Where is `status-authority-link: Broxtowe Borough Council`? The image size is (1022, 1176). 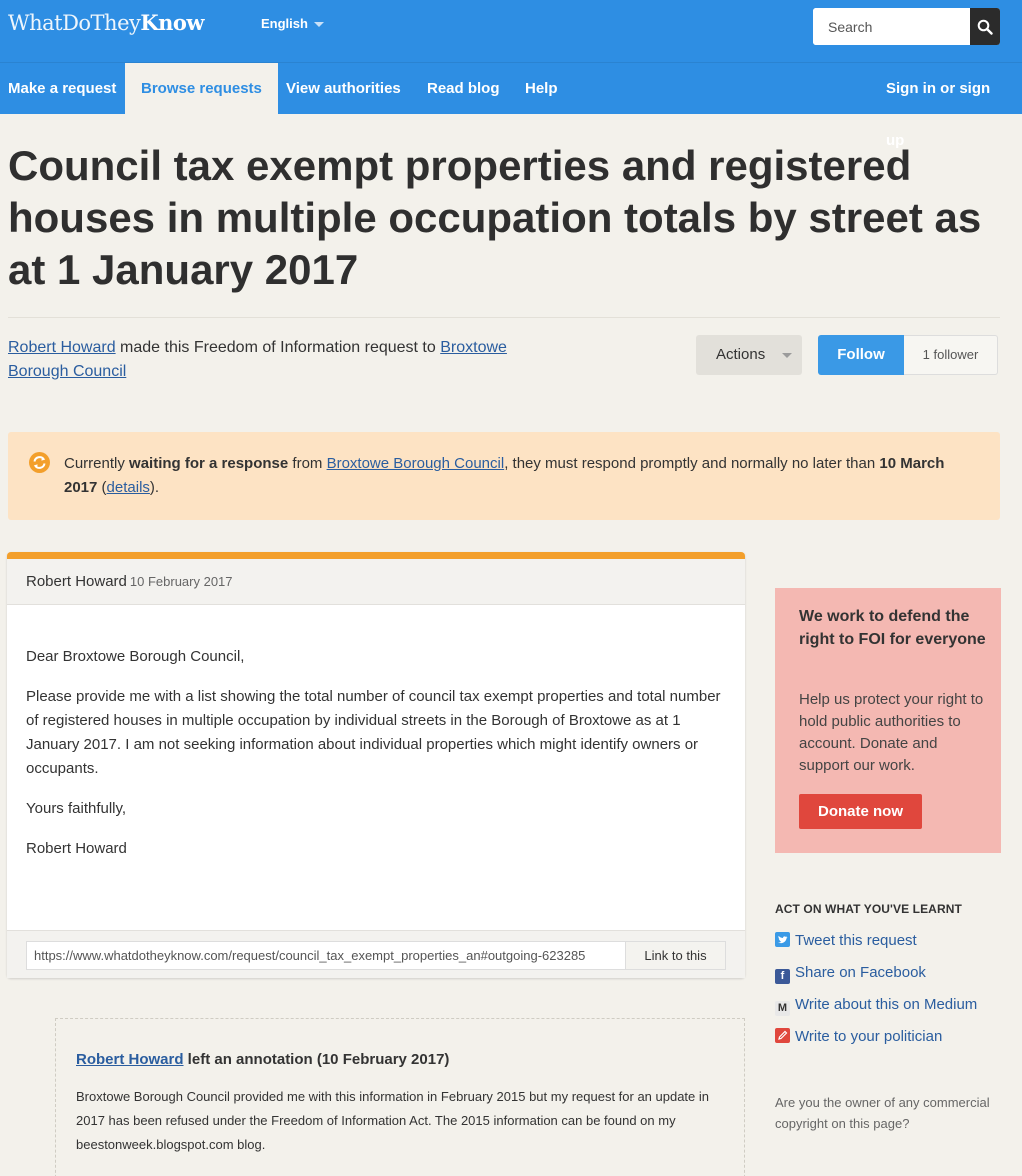 status-authority-link: Broxtowe Borough Council is located at coordinates (416, 463).